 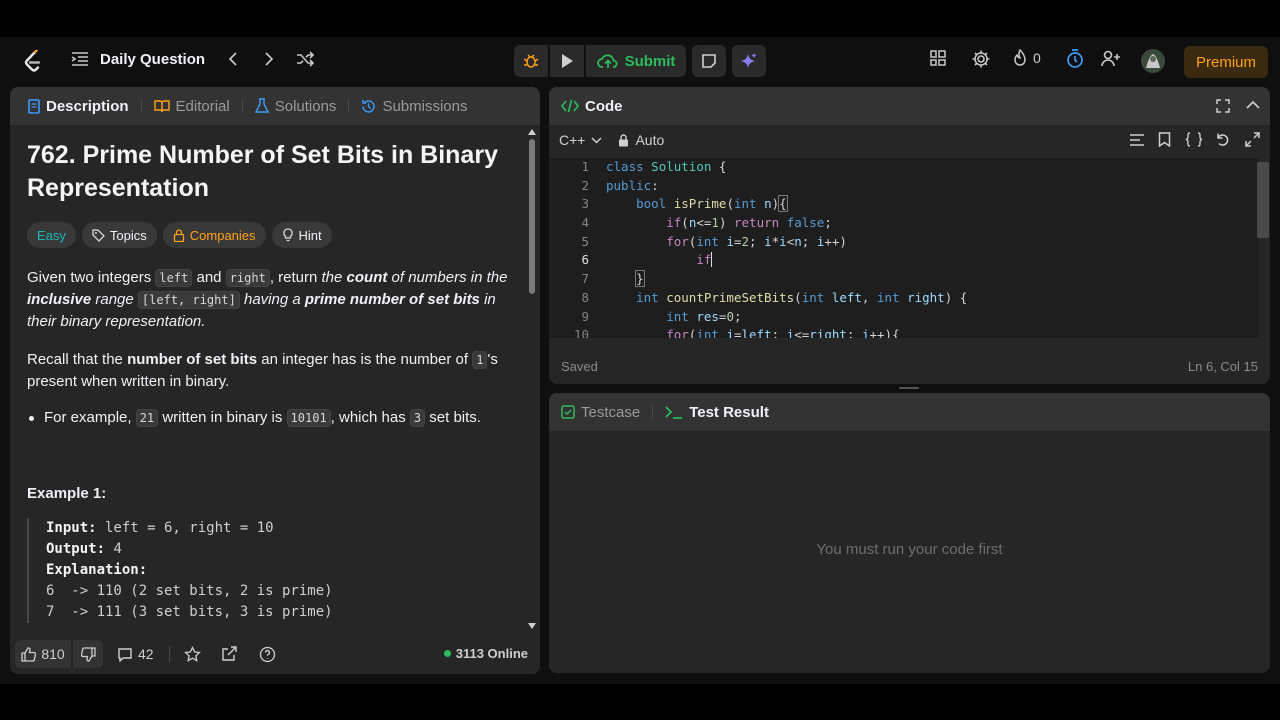 What do you see at coordinates (641, 140) in the screenshot?
I see `auto-mode: Auto` at bounding box center [641, 140].